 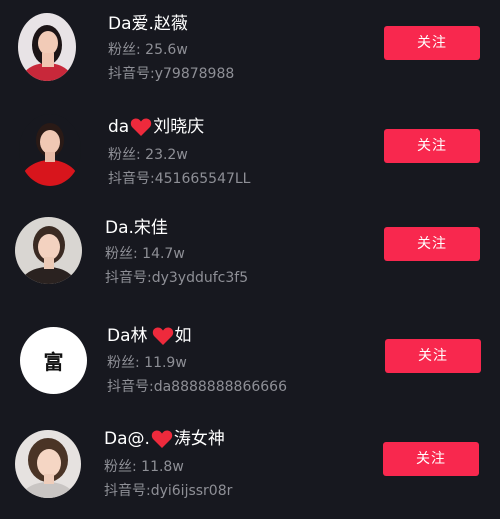 What do you see at coordinates (177, 278) in the screenshot?
I see `douyin-id: 抖音号:dy3yddufc3f5` at bounding box center [177, 278].